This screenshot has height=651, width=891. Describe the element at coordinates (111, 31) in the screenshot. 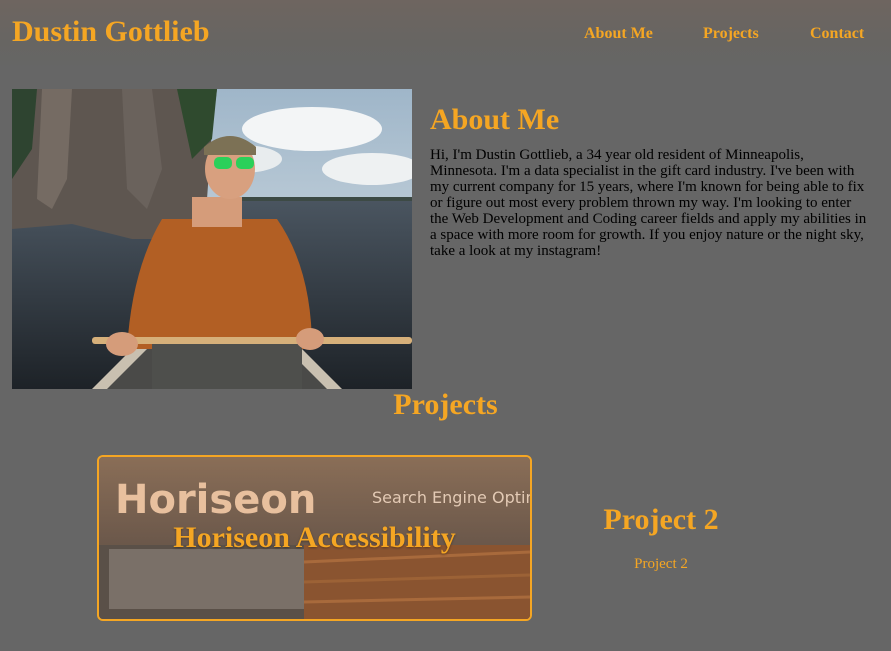

I see `site-title: Dustin Gottlieb` at that location.